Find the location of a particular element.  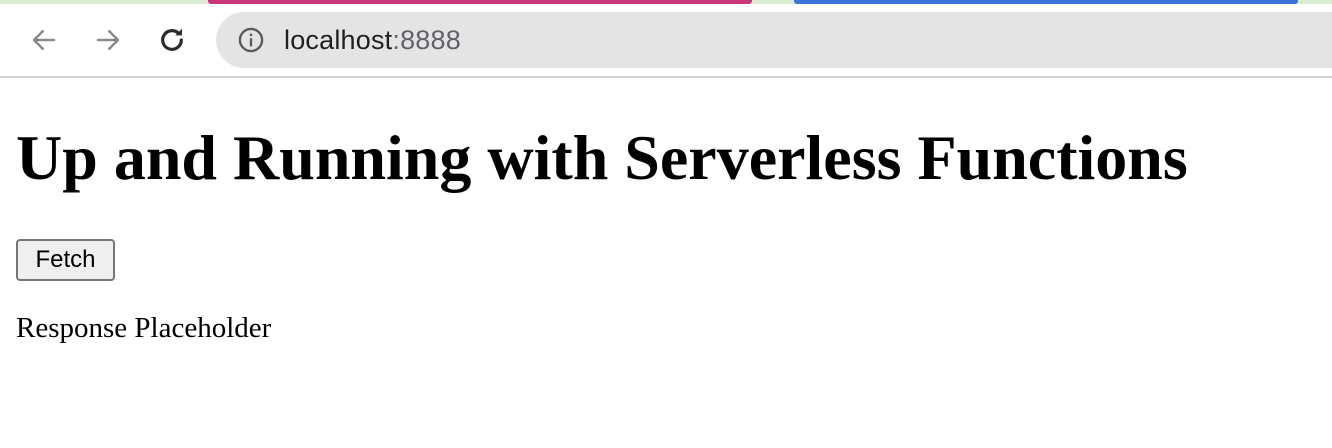

reload-icon is located at coordinates (172, 39).